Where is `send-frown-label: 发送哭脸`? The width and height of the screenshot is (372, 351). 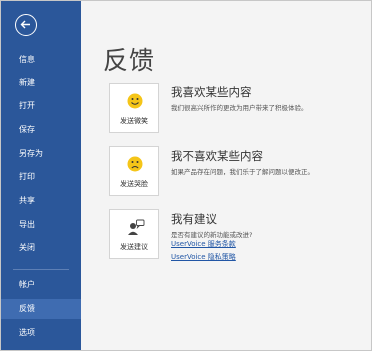
send-frown-label: 发送哭脸 is located at coordinates (134, 184).